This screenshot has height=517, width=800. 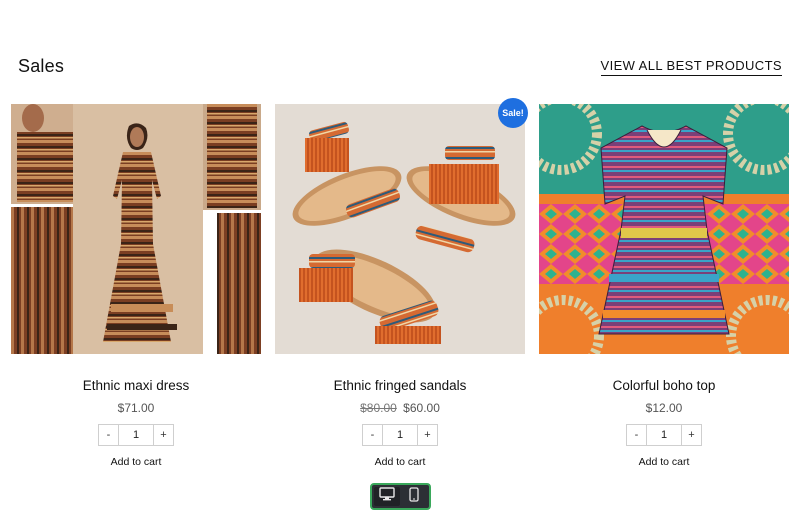 What do you see at coordinates (664, 385) in the screenshot?
I see `product-name: Colorful boho top` at bounding box center [664, 385].